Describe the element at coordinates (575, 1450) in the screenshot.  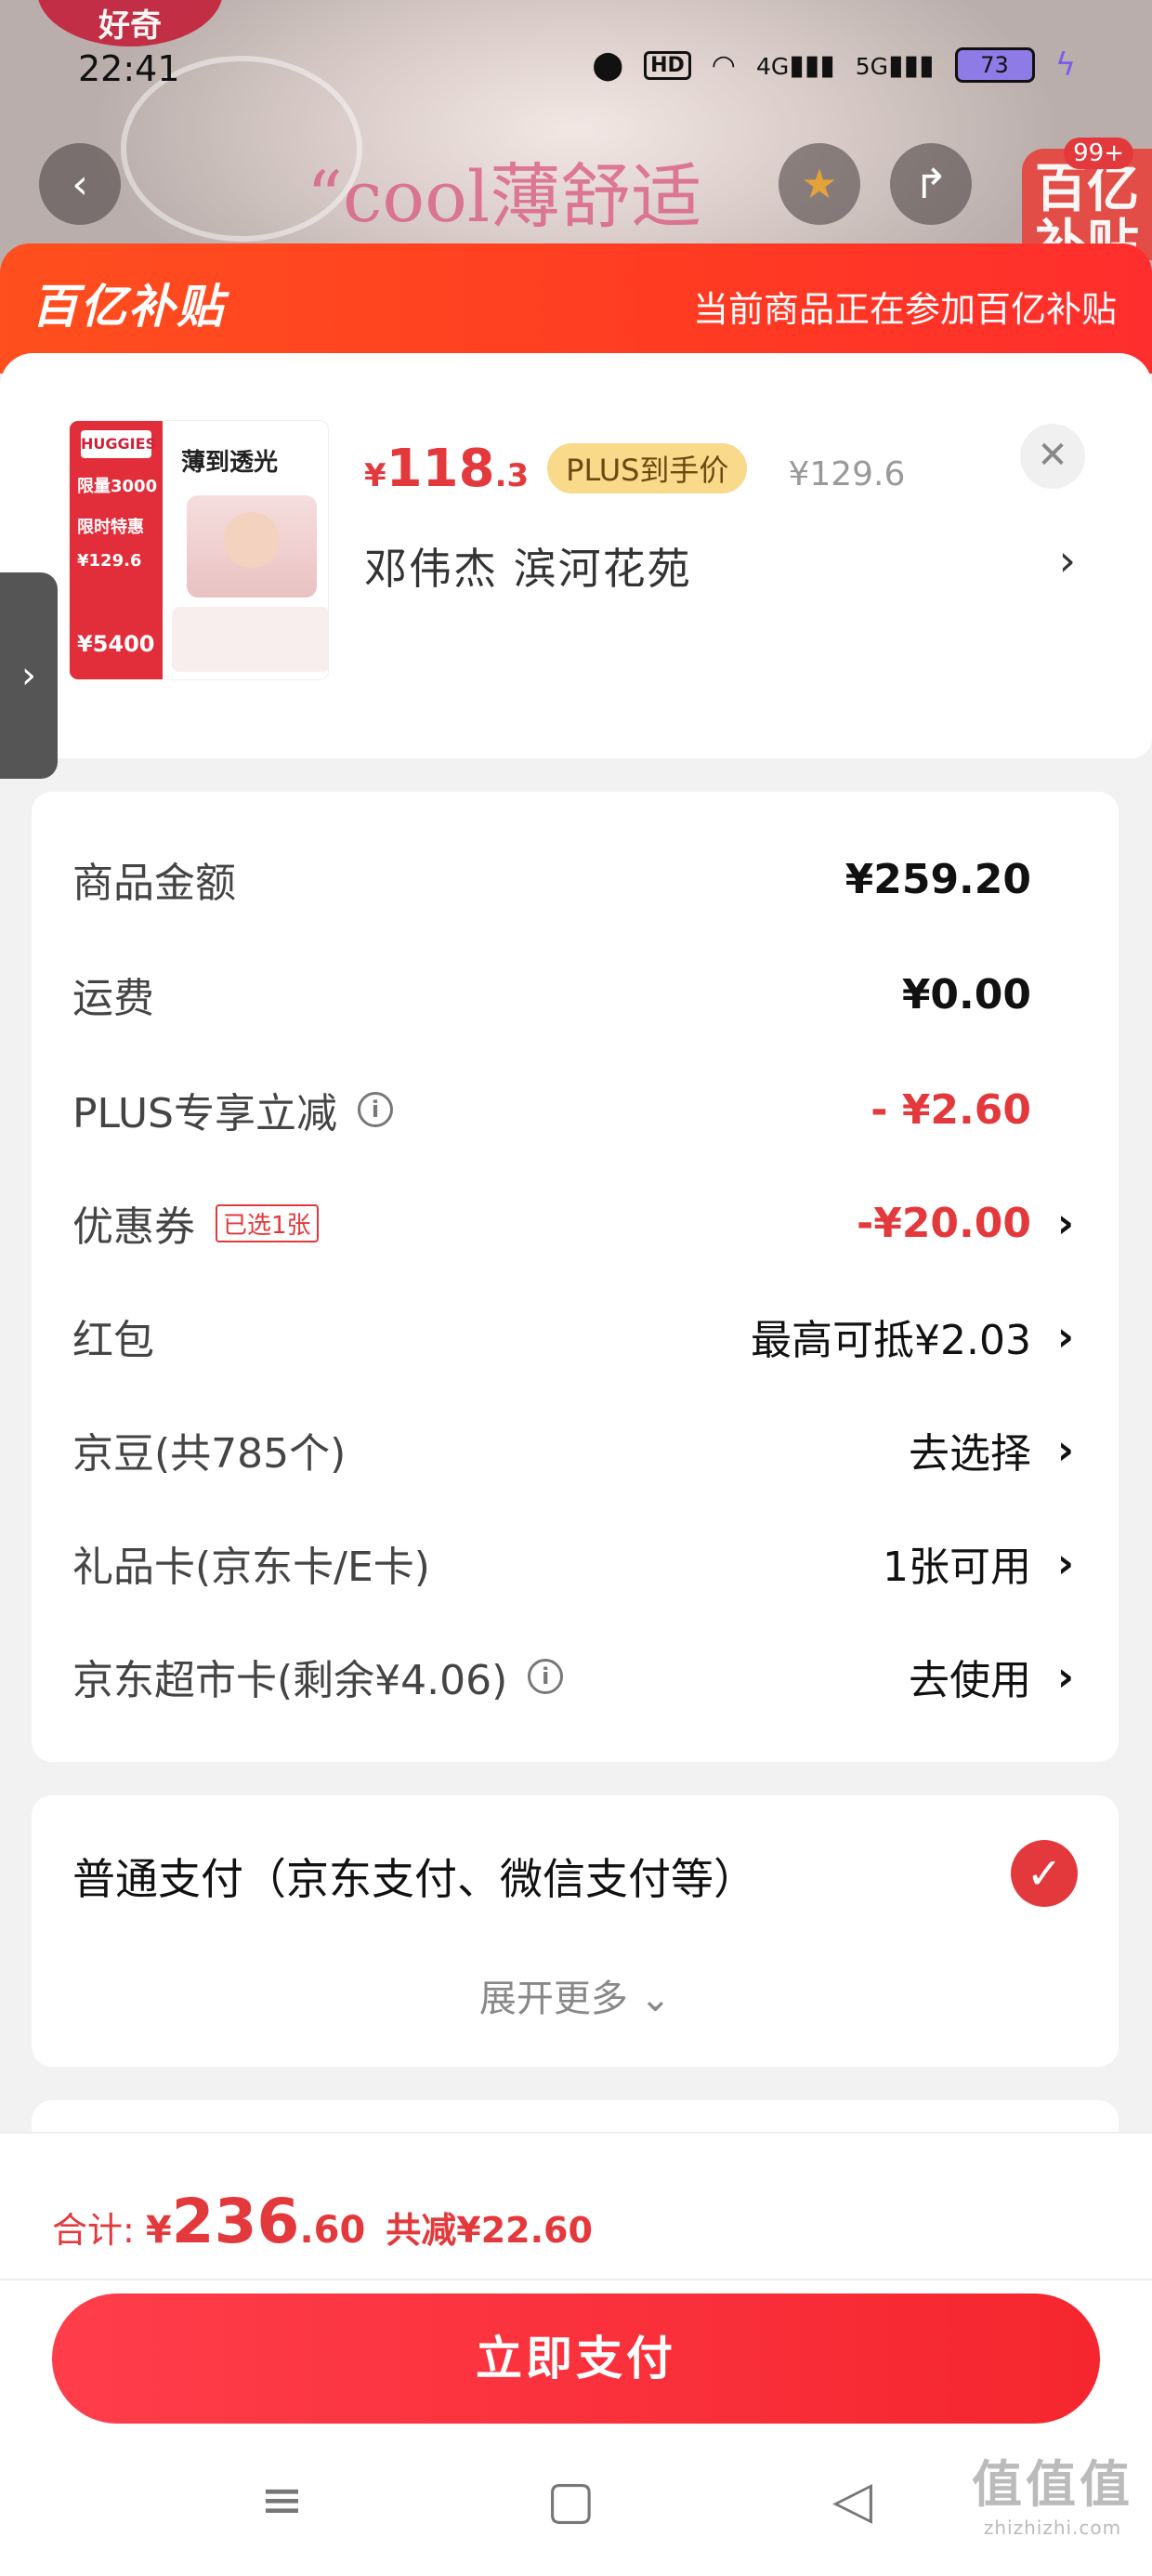
I see `jingdou-row: 京豆(共785个) 去选择 ›` at that location.